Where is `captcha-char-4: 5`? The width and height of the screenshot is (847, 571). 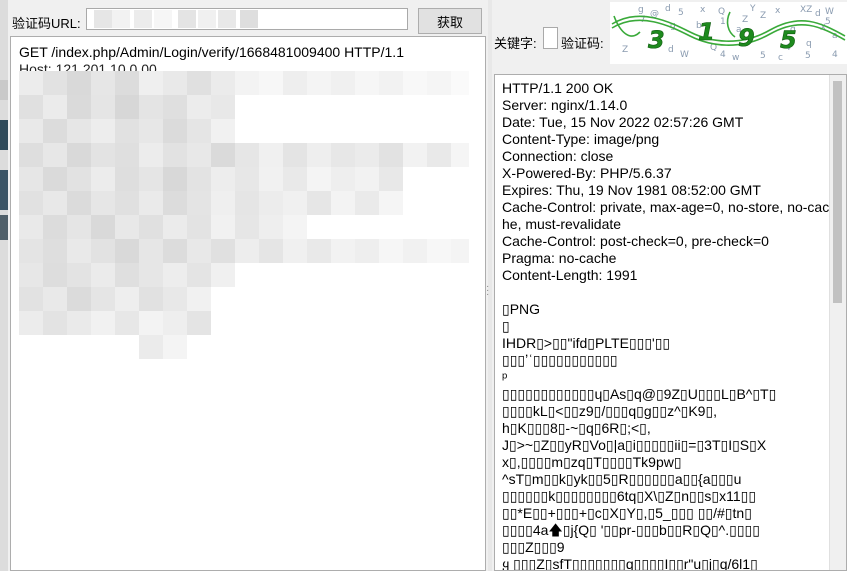 captcha-char-4: 5 is located at coordinates (788, 40).